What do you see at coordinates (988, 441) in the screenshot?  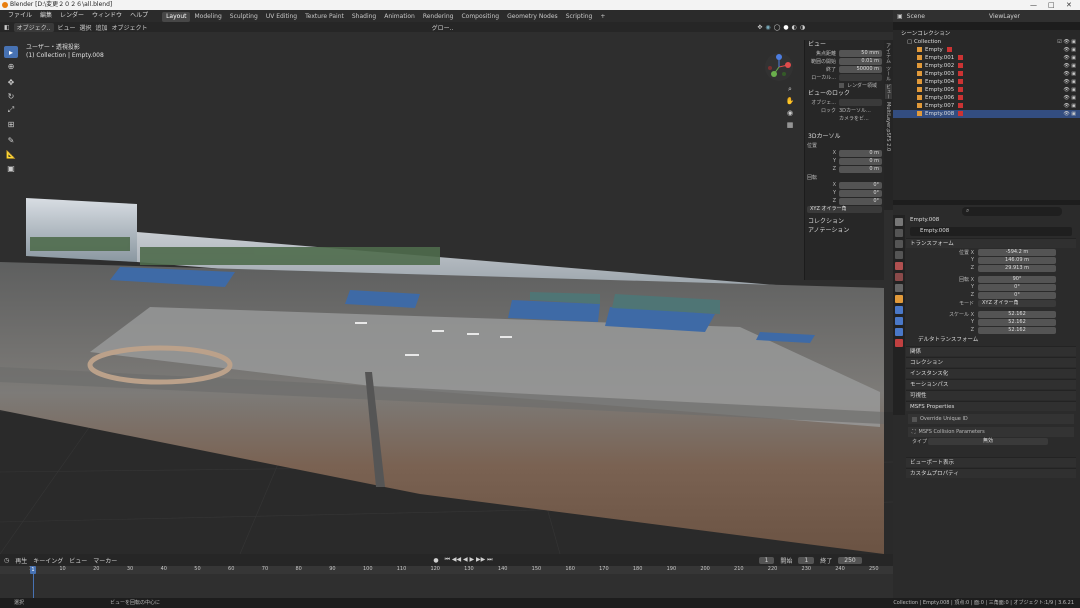 I see `collision-type-select: 無効` at bounding box center [988, 441].